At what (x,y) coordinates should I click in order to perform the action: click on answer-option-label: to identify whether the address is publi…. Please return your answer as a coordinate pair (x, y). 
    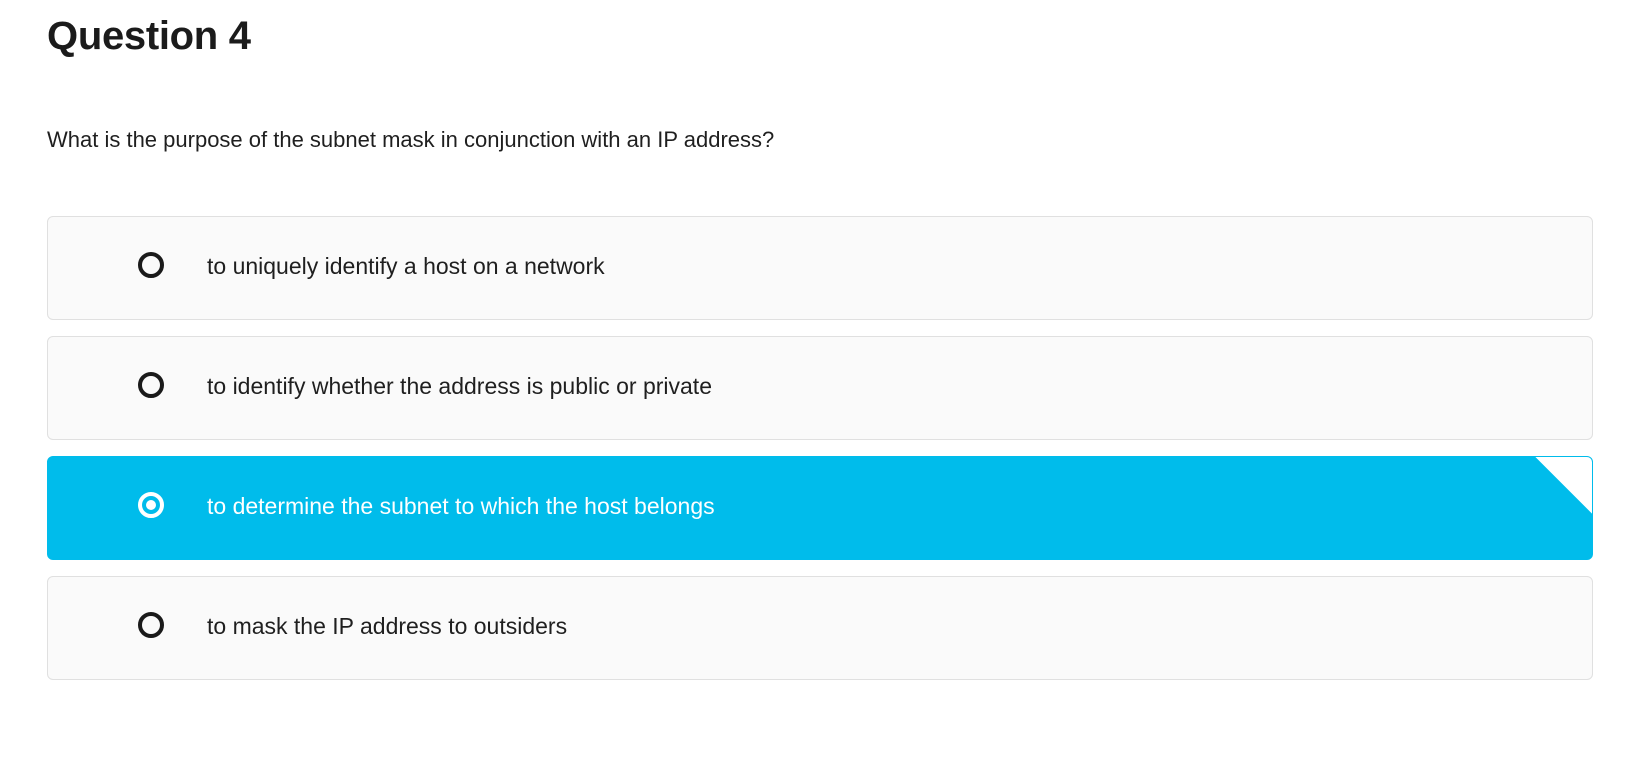
    Looking at the image, I should click on (459, 386).